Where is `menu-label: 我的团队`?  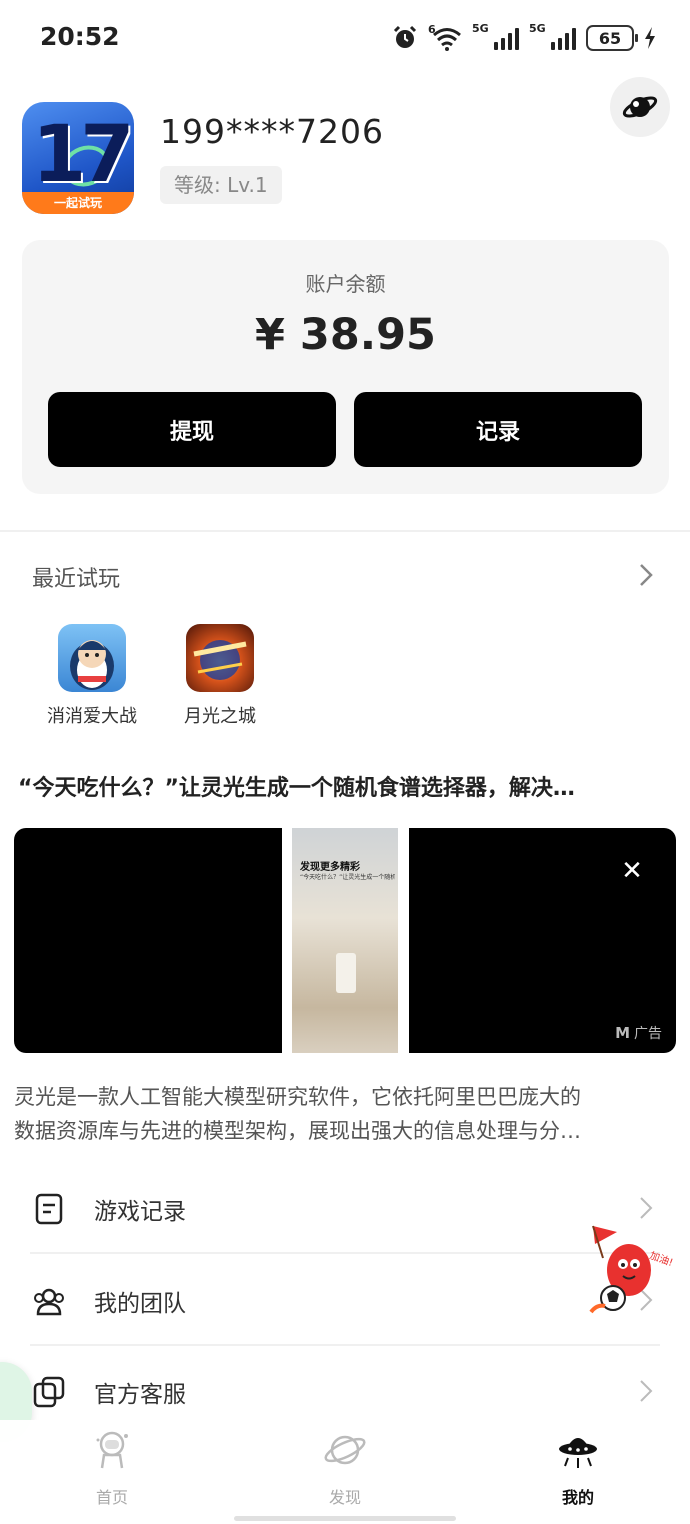 menu-label: 我的团队 is located at coordinates (140, 1304).